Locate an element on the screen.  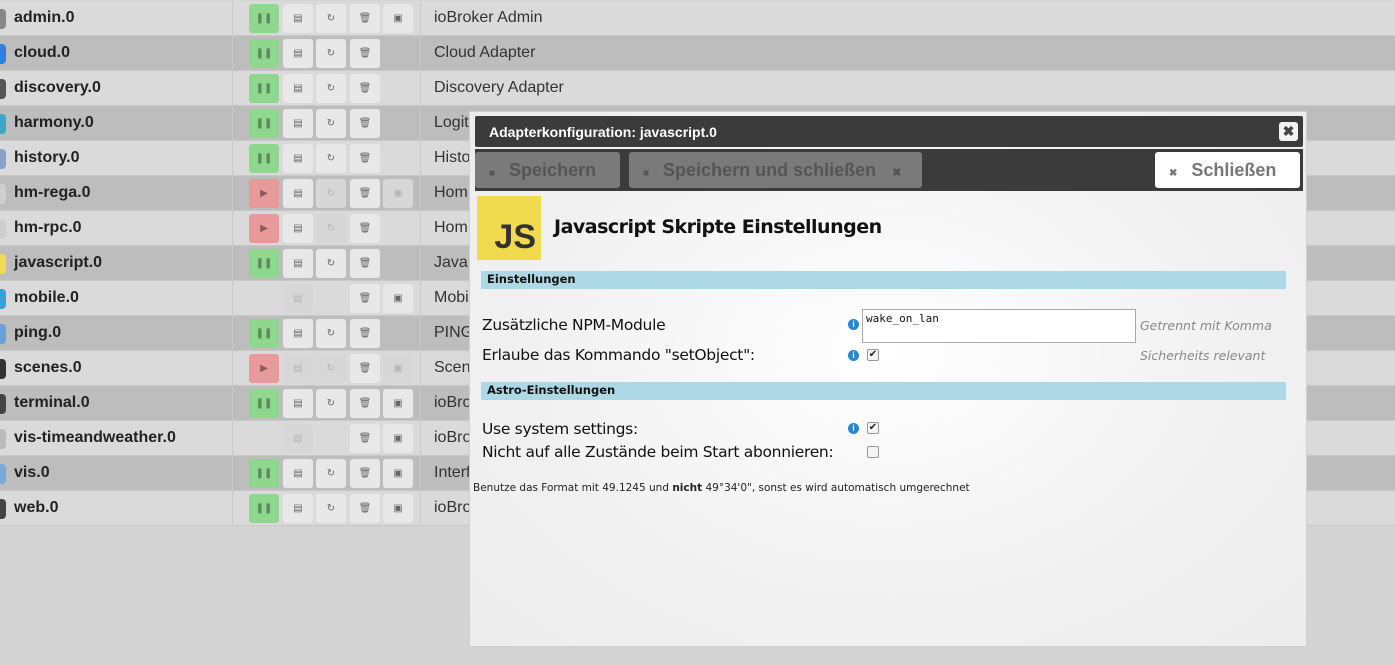
adapter-icon is located at coordinates (3, 19).